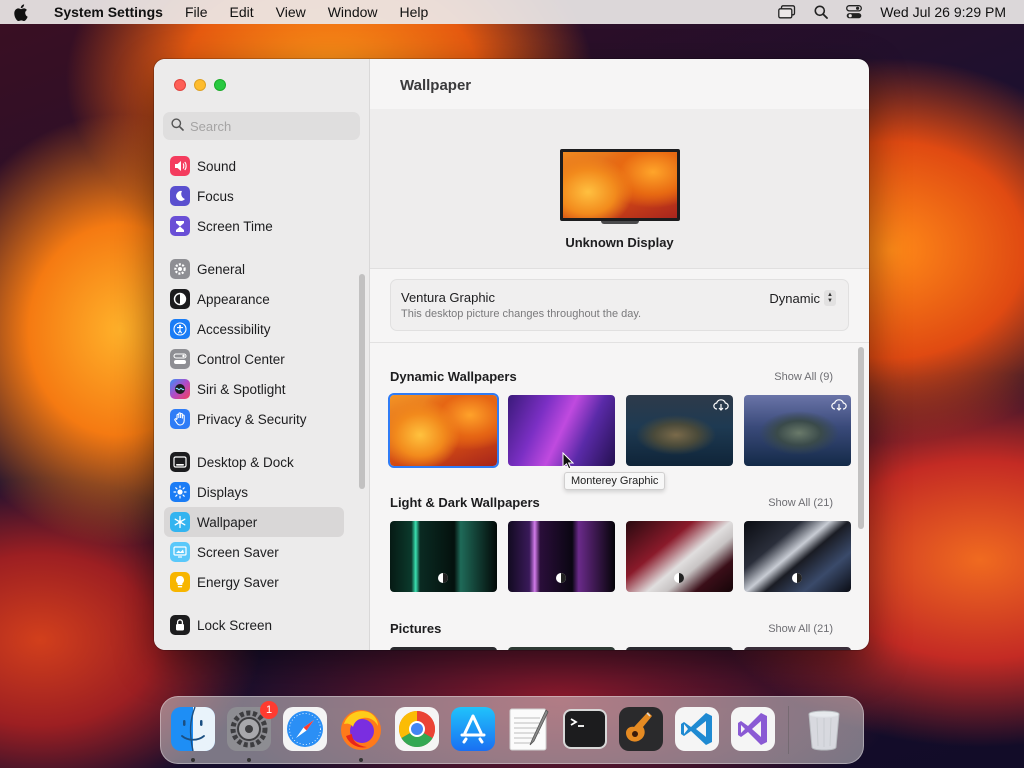 This screenshot has height=768, width=1024. What do you see at coordinates (270, 126) in the screenshot?
I see `search-input` at bounding box center [270, 126].